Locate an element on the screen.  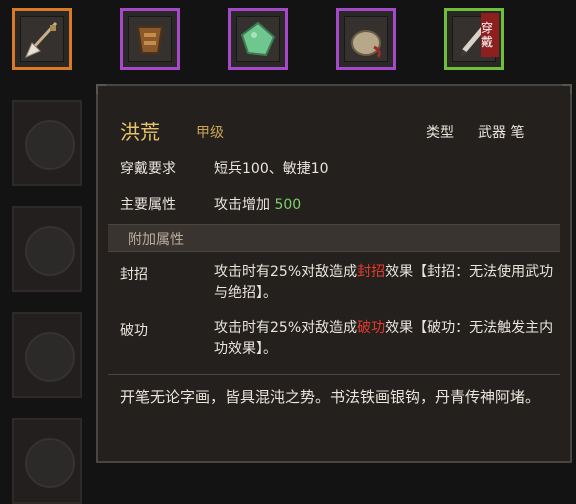
equipped-badge: 穿戴 is located at coordinates (490, 35).